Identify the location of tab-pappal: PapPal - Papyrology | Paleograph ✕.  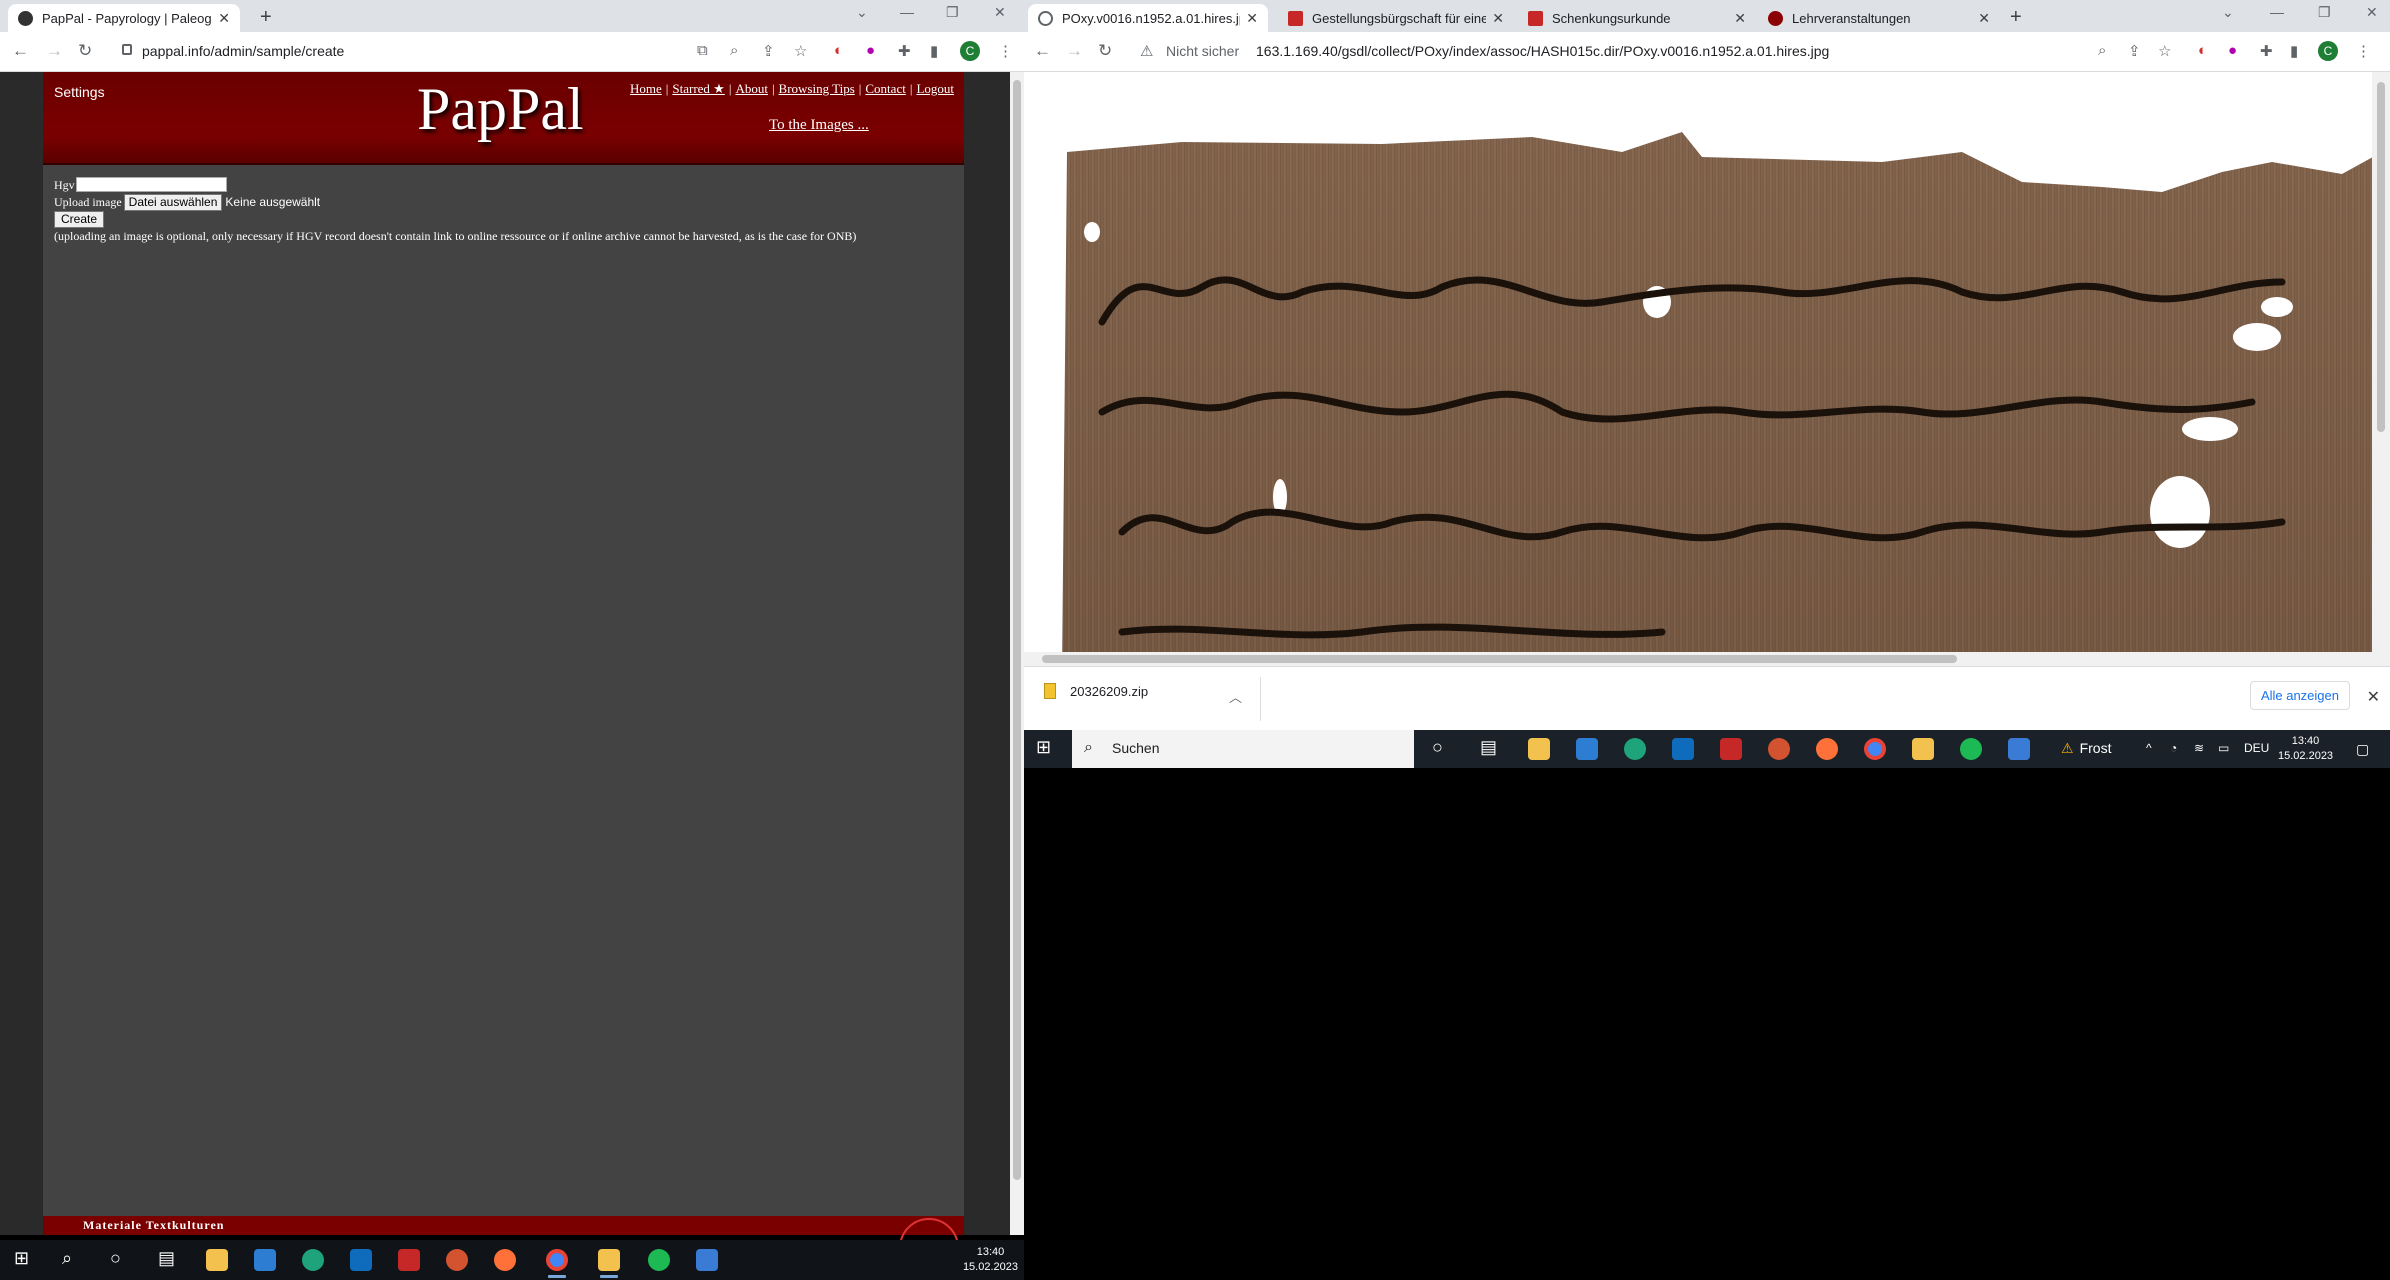
(124, 18).